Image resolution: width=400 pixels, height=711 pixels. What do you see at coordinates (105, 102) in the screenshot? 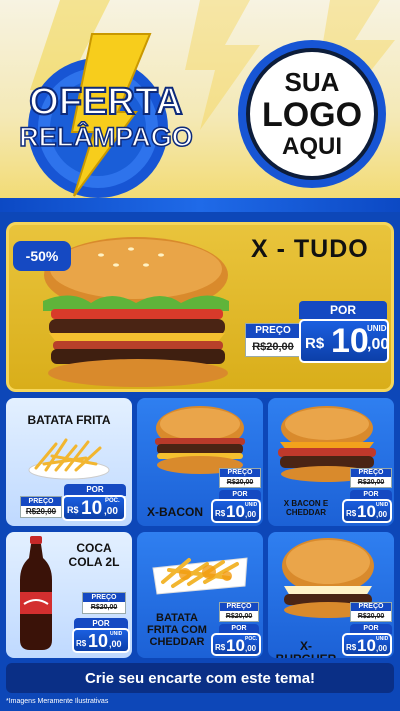
I see `badge-line1: OFERTA` at bounding box center [105, 102].